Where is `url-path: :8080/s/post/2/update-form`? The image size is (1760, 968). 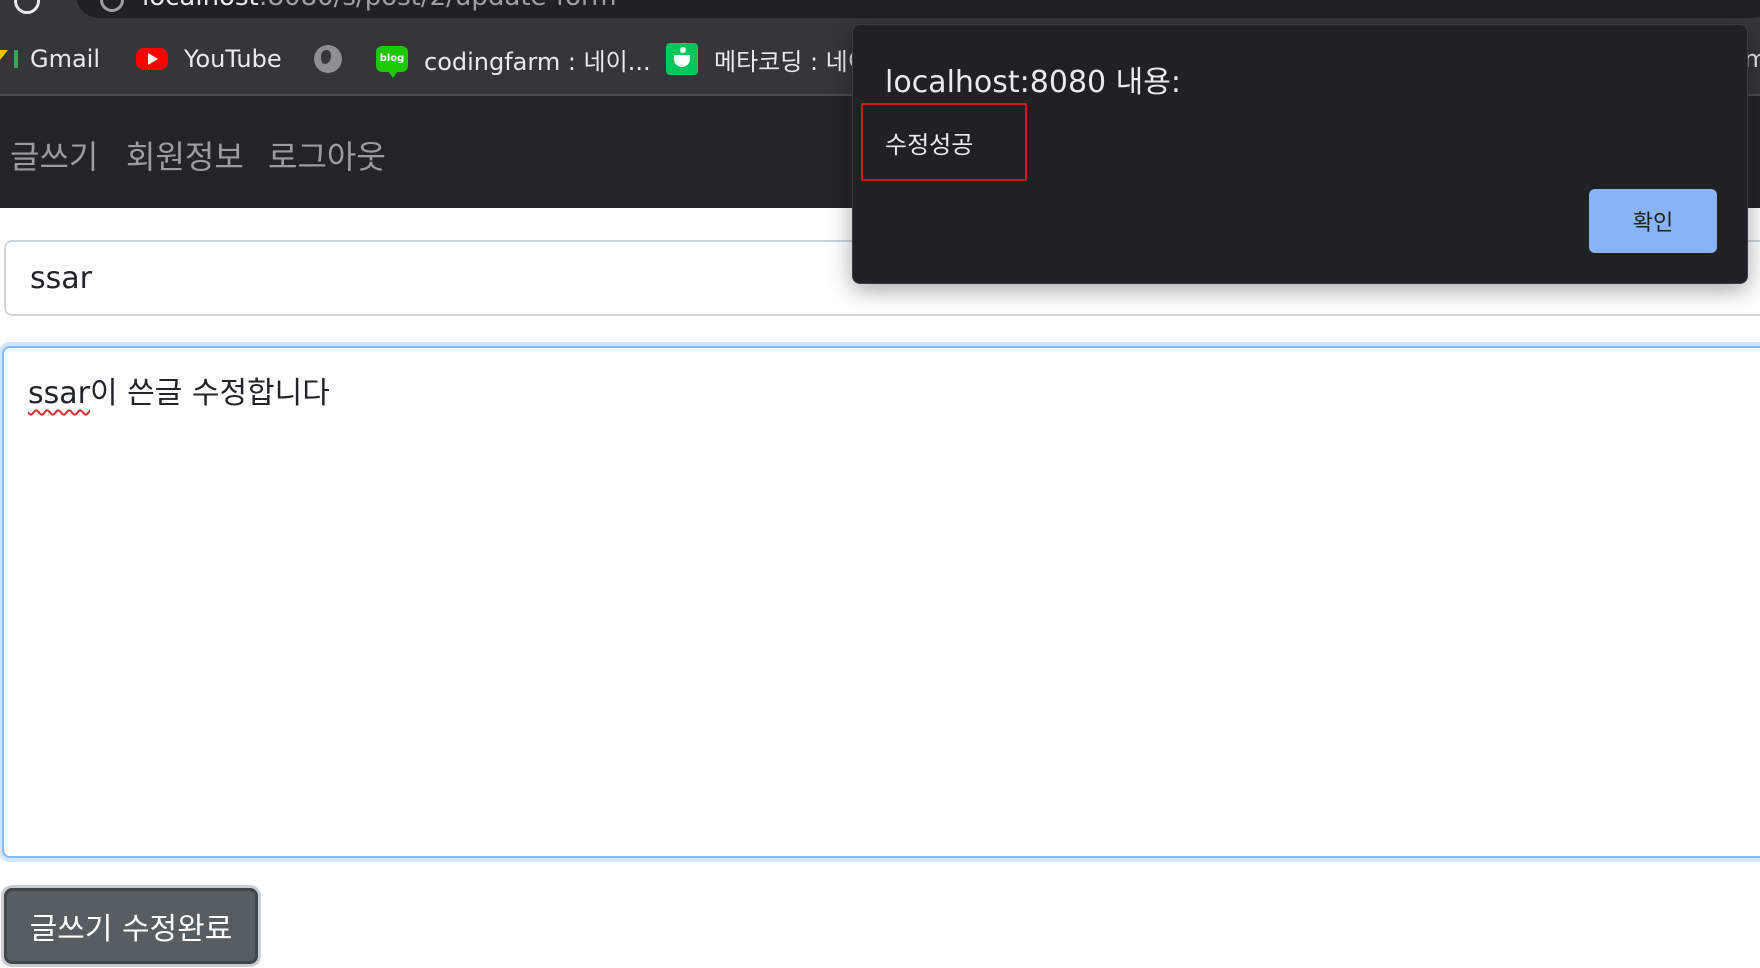
url-path: :8080/s/post/2/update-form is located at coordinates (438, 6).